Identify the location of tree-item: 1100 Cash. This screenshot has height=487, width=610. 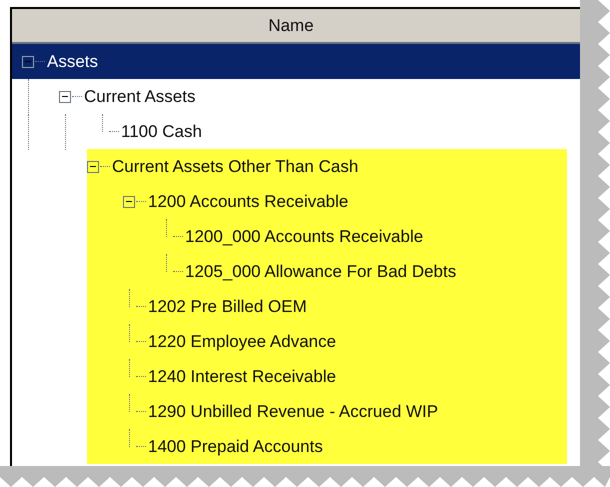
(161, 131).